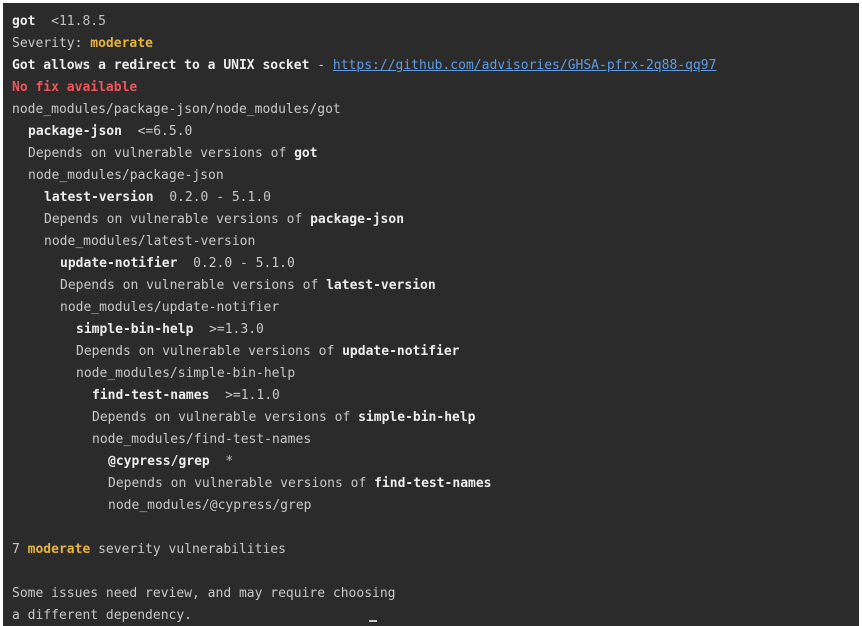 The width and height of the screenshot is (862, 626). Describe the element at coordinates (236, 329) in the screenshot. I see `dependency-range: >=1.3.0` at that location.